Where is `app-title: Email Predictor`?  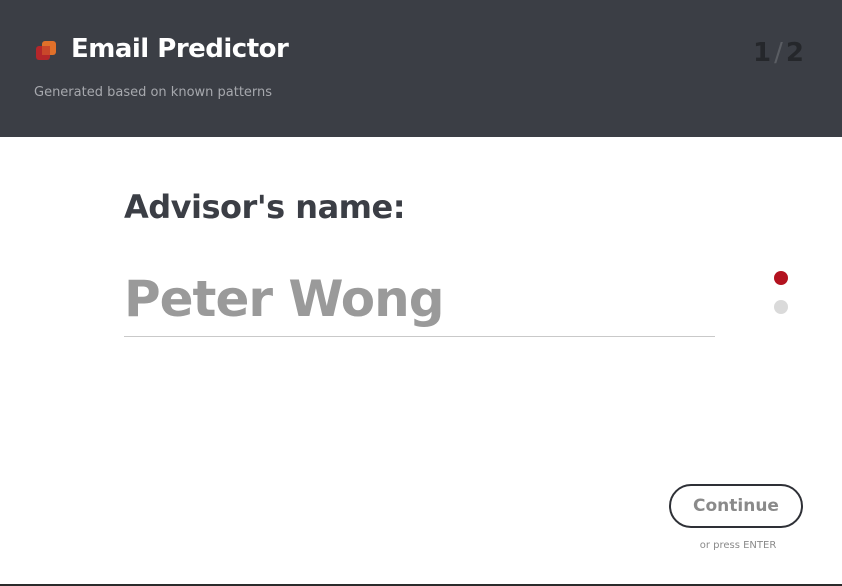
app-title: Email Predictor is located at coordinates (180, 49).